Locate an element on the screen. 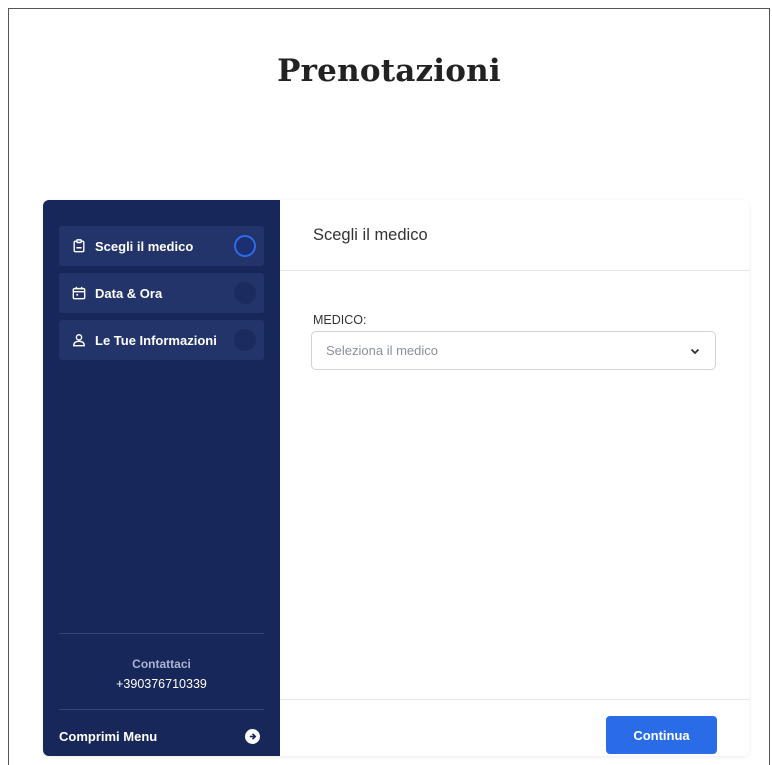  contact-label: Contattaci is located at coordinates (161, 664).